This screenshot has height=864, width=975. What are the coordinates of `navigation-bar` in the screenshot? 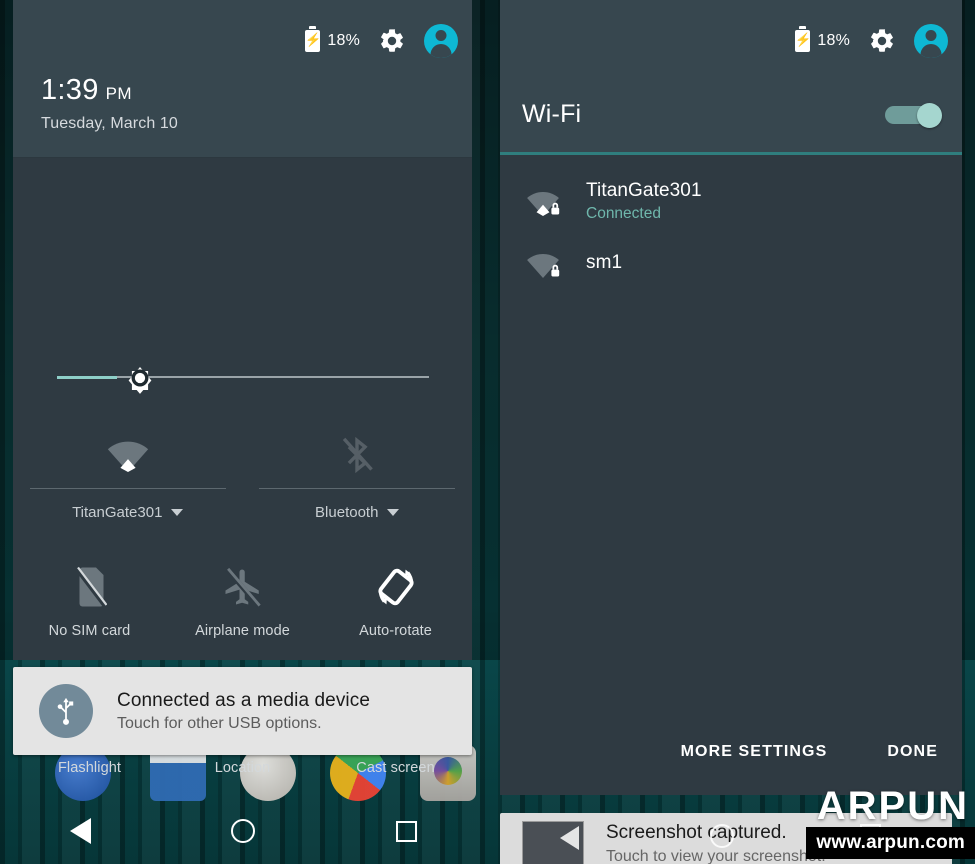 It's located at (243, 831).